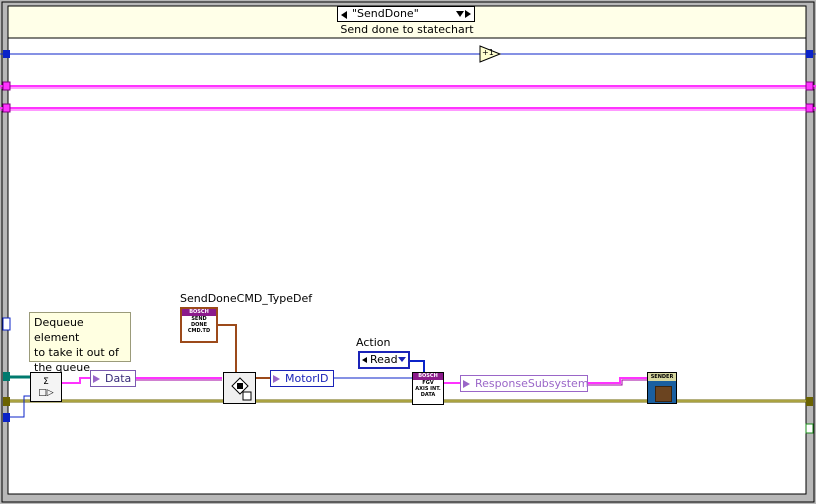 The width and height of the screenshot is (816, 504). Describe the element at coordinates (662, 377) in the screenshot. I see `sender-header: SENDER` at that location.